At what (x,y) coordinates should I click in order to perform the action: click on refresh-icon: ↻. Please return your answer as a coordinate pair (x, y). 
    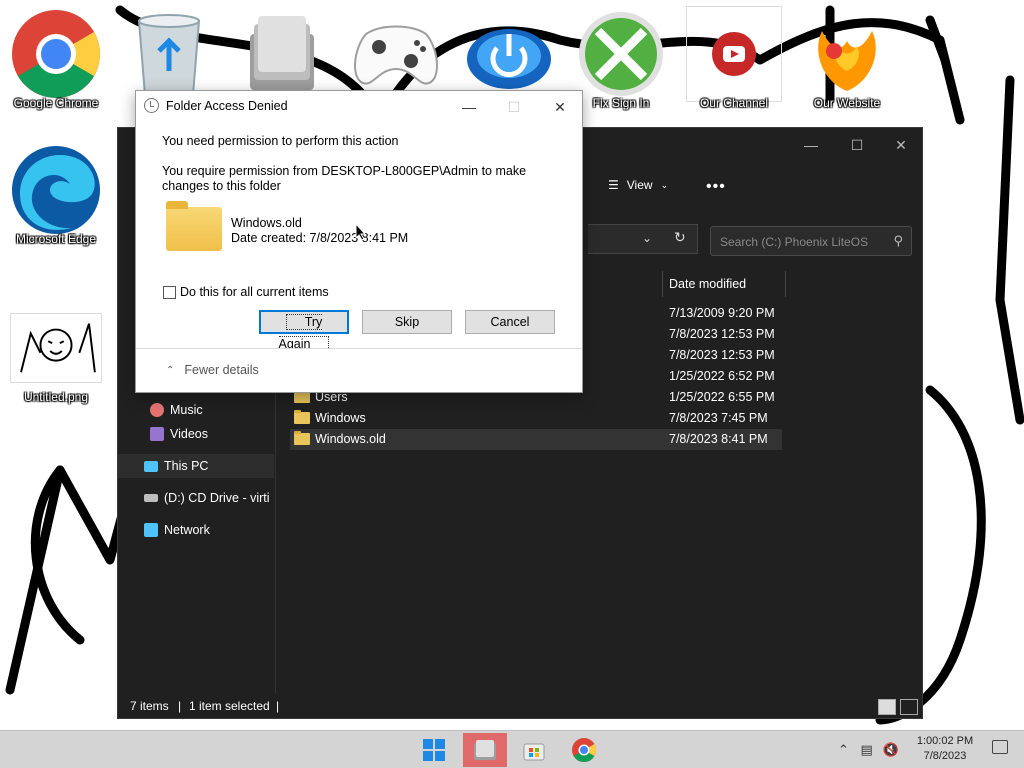
    Looking at the image, I should click on (680, 237).